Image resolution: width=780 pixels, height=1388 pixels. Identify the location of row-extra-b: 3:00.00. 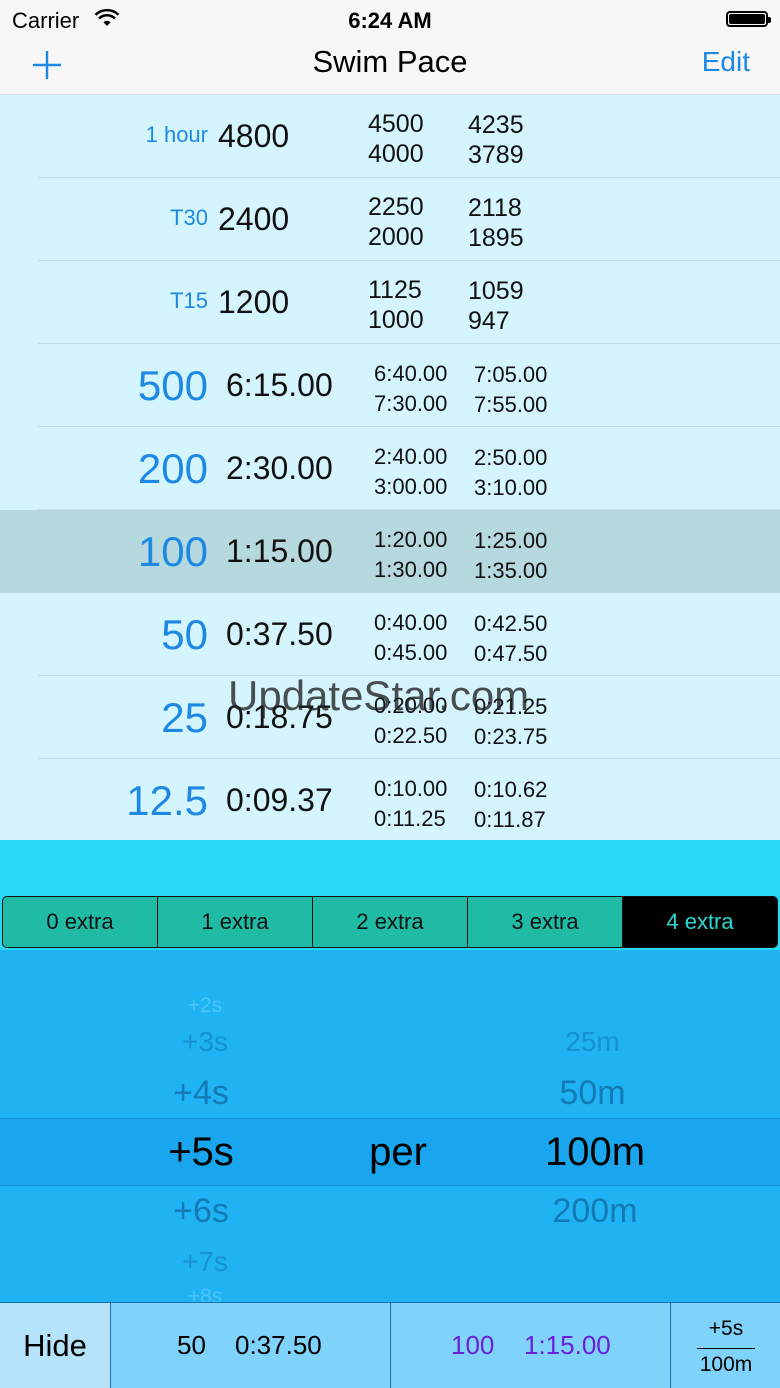
(411, 486).